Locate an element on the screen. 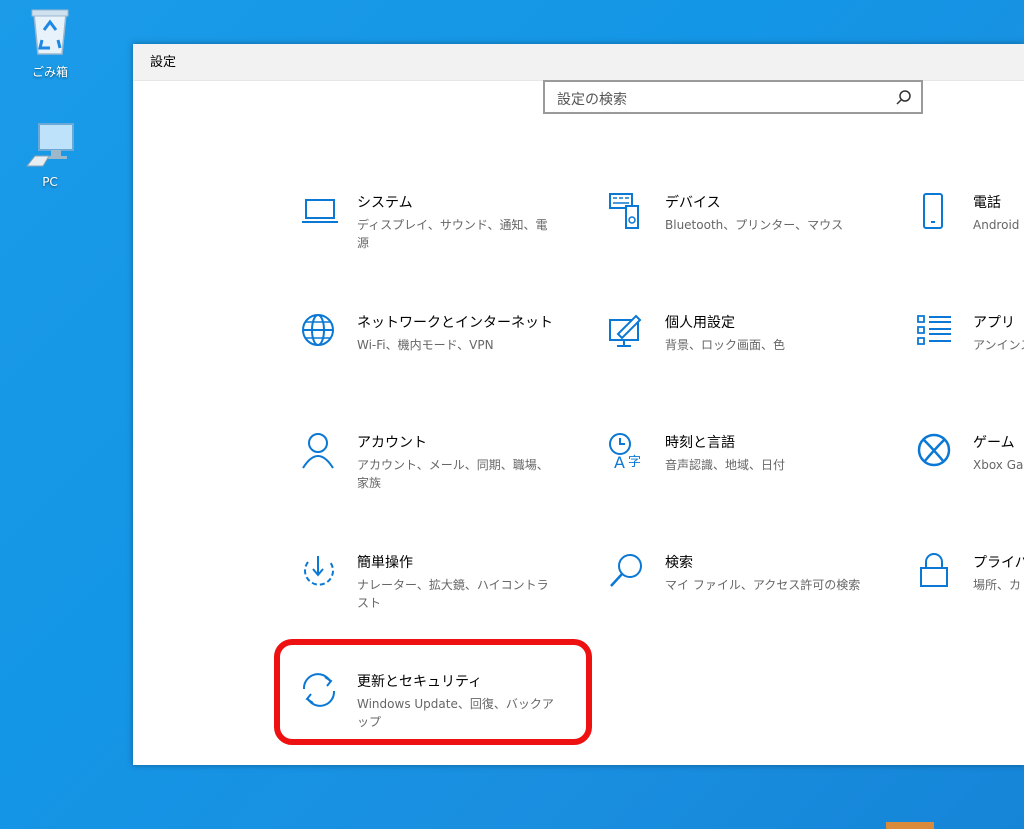 The height and width of the screenshot is (829, 1024). tile-name: 個人用設定 is located at coordinates (700, 323).